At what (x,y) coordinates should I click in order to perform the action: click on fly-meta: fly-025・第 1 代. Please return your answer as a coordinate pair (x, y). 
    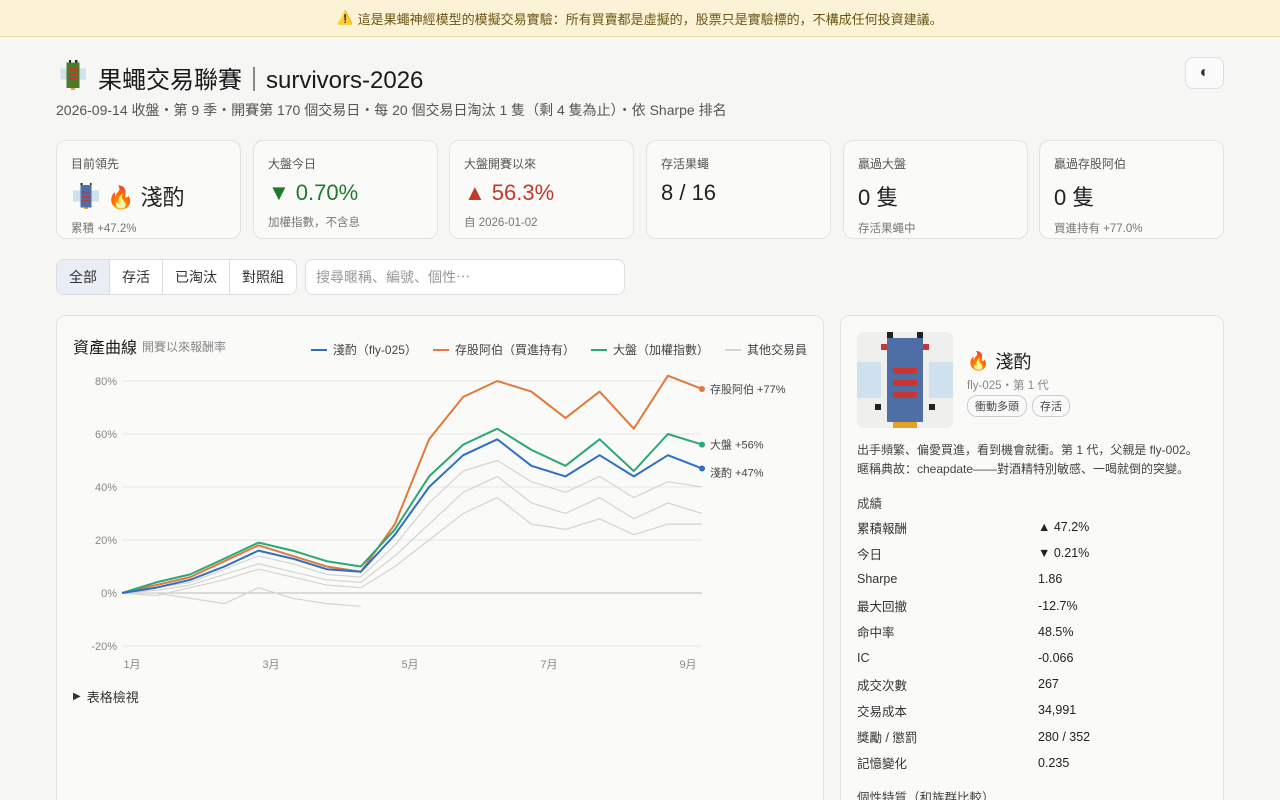
    Looking at the image, I should click on (1008, 386).